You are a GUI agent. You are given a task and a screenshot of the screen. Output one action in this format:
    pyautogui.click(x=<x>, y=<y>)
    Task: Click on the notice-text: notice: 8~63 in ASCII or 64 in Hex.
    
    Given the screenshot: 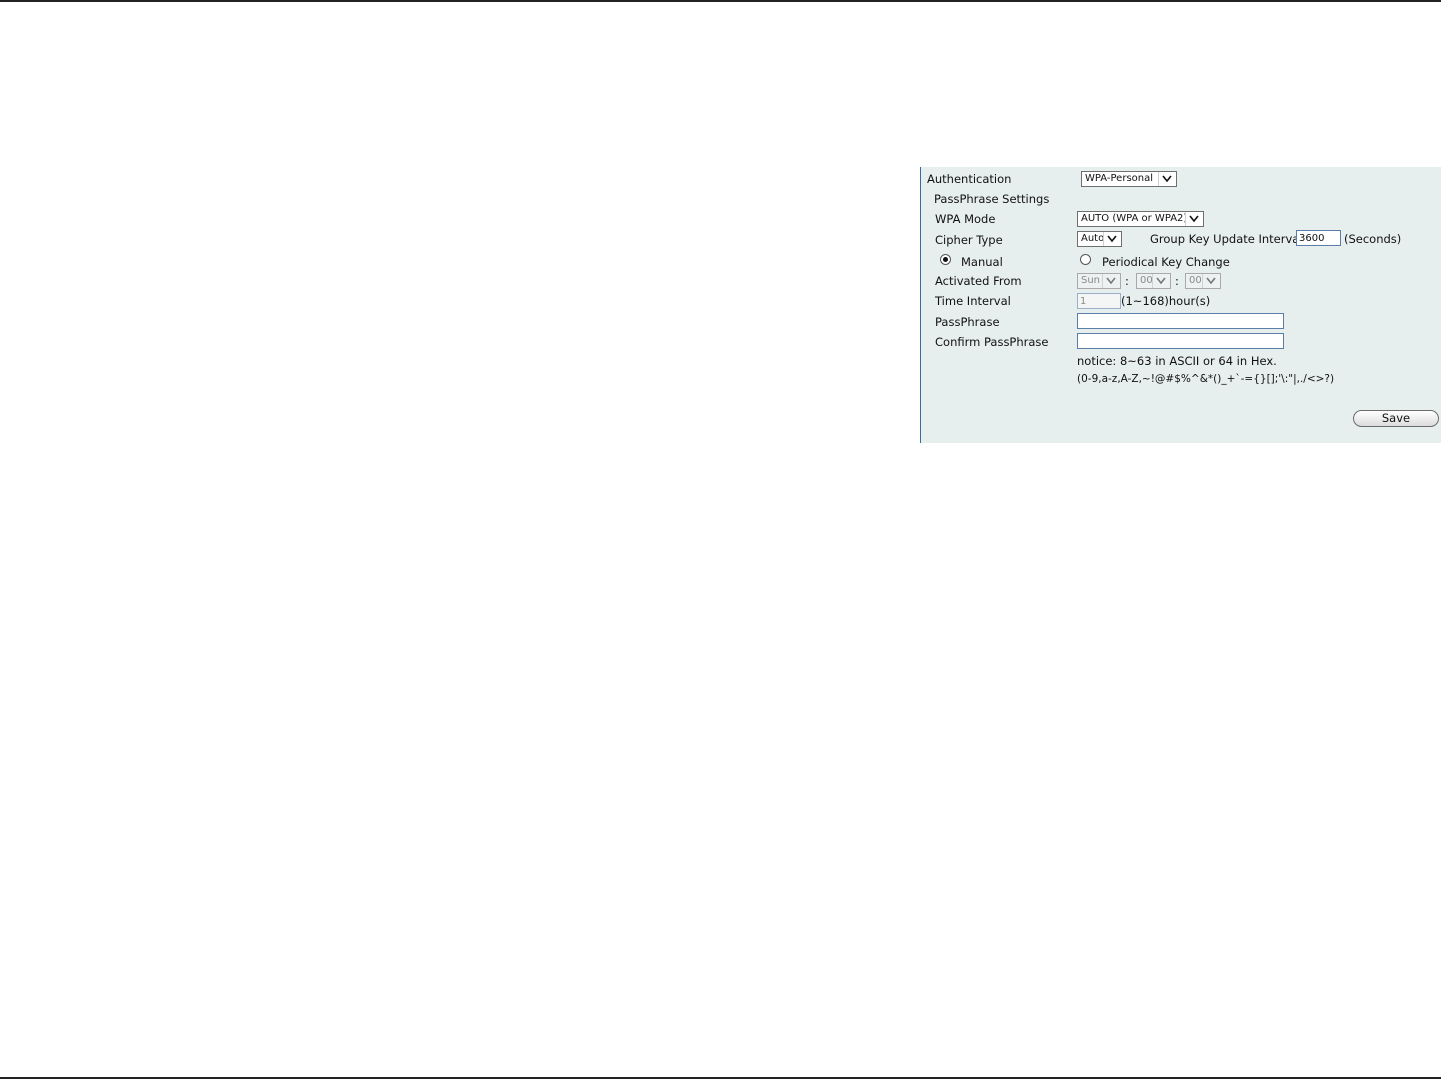 What is the action you would take?
    pyautogui.click(x=1177, y=361)
    